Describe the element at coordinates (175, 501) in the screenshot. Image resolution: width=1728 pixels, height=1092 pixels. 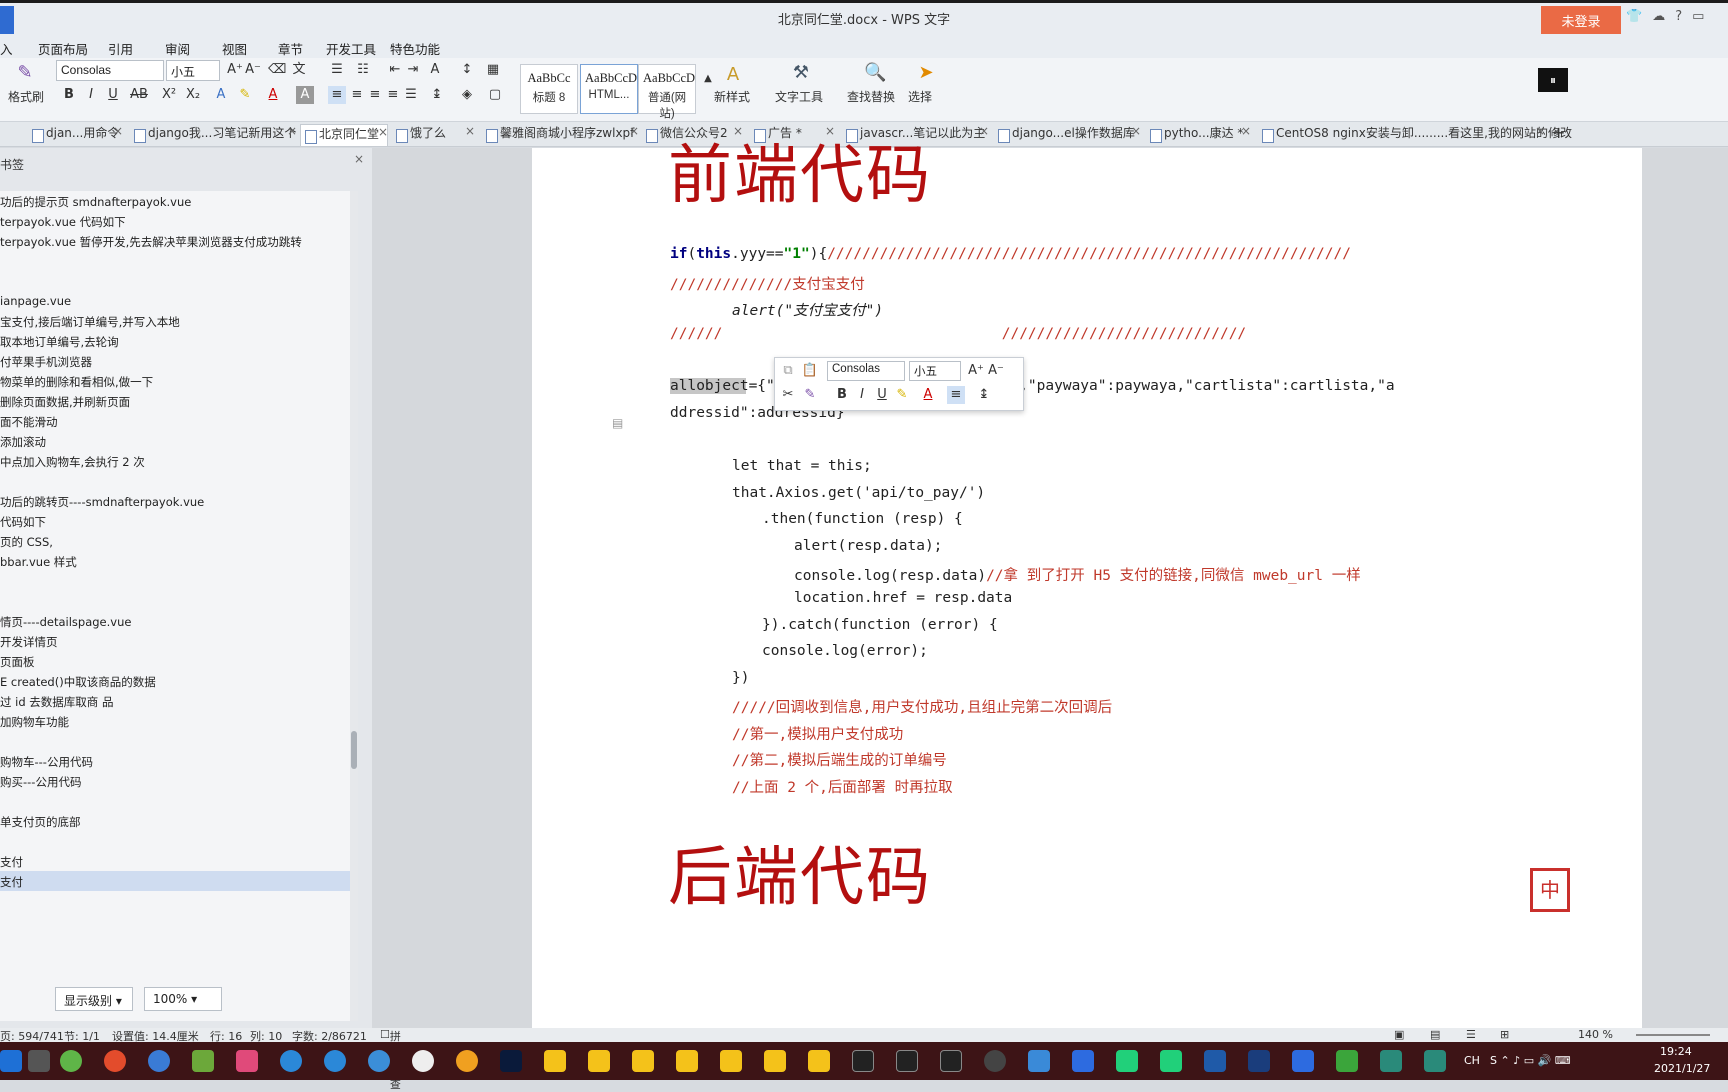
I see `bookmark-item: 功后的跳转页----smdnafterpayok.vue` at that location.